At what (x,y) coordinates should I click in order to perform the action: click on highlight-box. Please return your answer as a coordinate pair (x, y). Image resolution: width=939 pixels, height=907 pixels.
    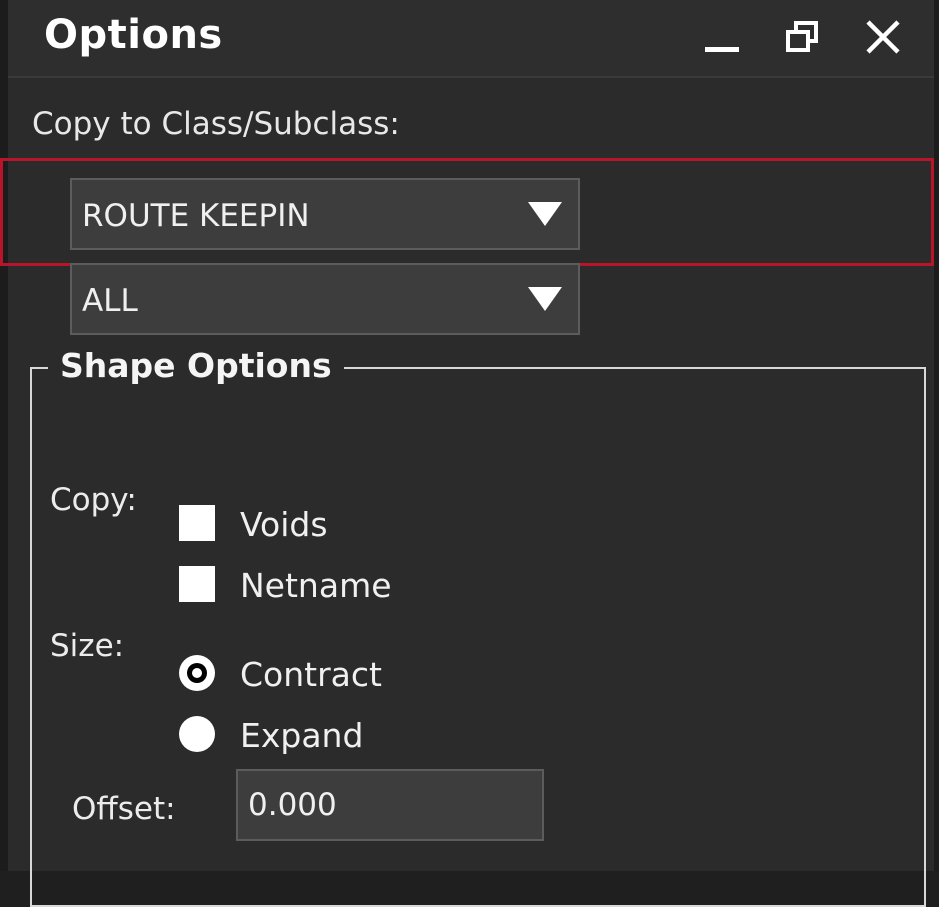
    Looking at the image, I should click on (467, 212).